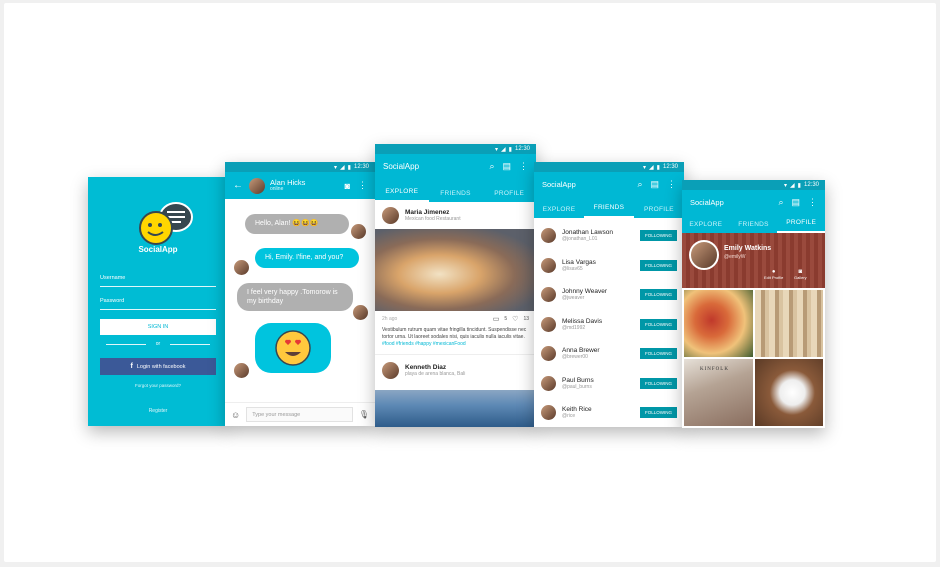 The width and height of the screenshot is (940, 567). I want to click on emoji-icon: ☺, so click(235, 415).